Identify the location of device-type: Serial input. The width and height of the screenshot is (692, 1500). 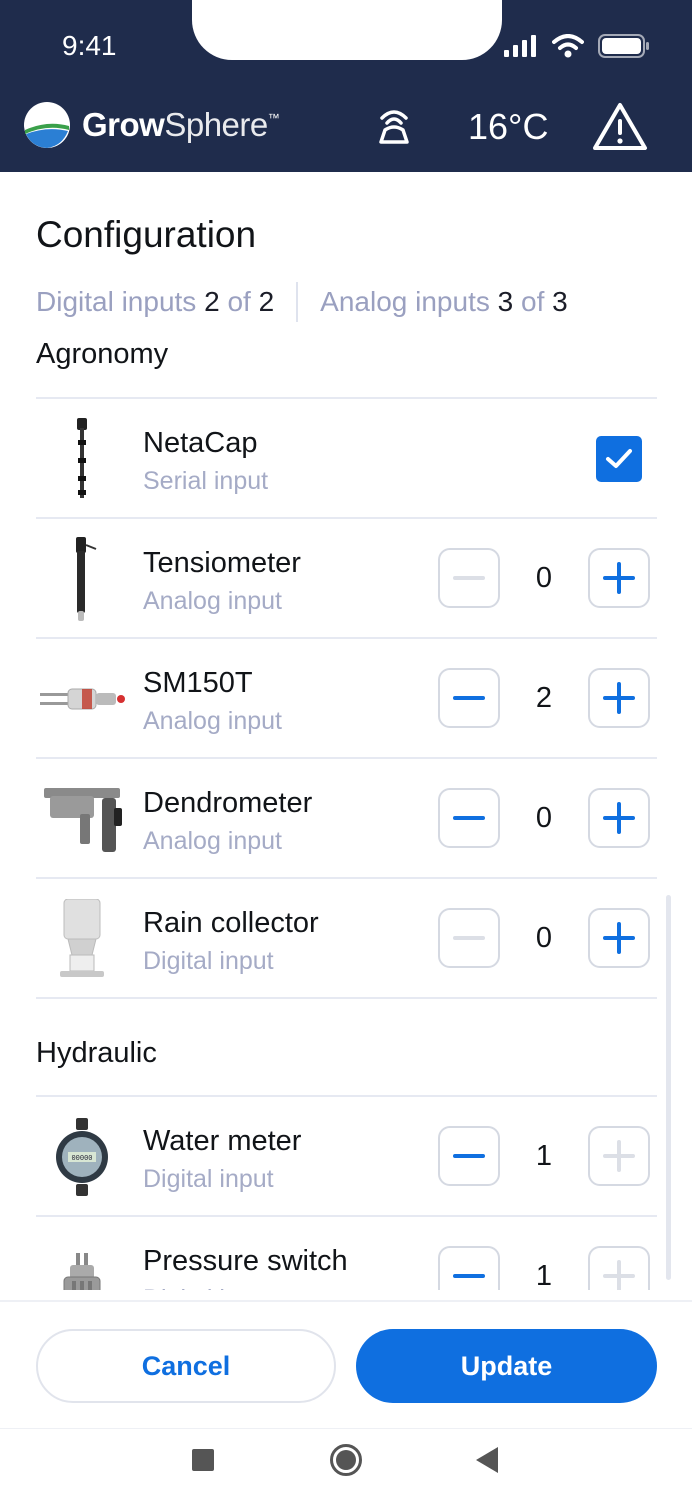
(206, 481).